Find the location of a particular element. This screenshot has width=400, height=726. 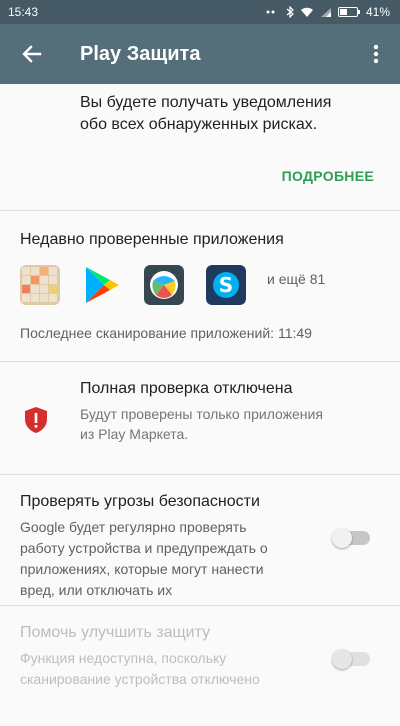

recent-apps-title: Недавно проверенные приложения is located at coordinates (152, 239).